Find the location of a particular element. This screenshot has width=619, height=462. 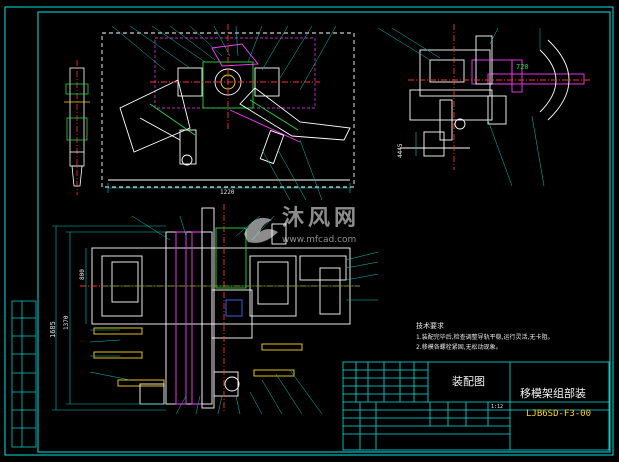

binding-strip is located at coordinates (24, 374).